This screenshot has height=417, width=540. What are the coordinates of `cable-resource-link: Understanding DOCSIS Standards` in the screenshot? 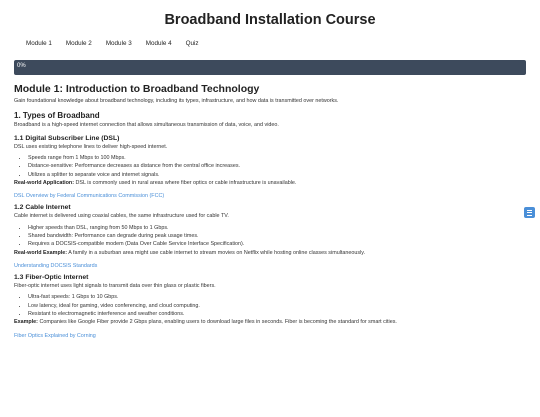 It's located at (270, 266).